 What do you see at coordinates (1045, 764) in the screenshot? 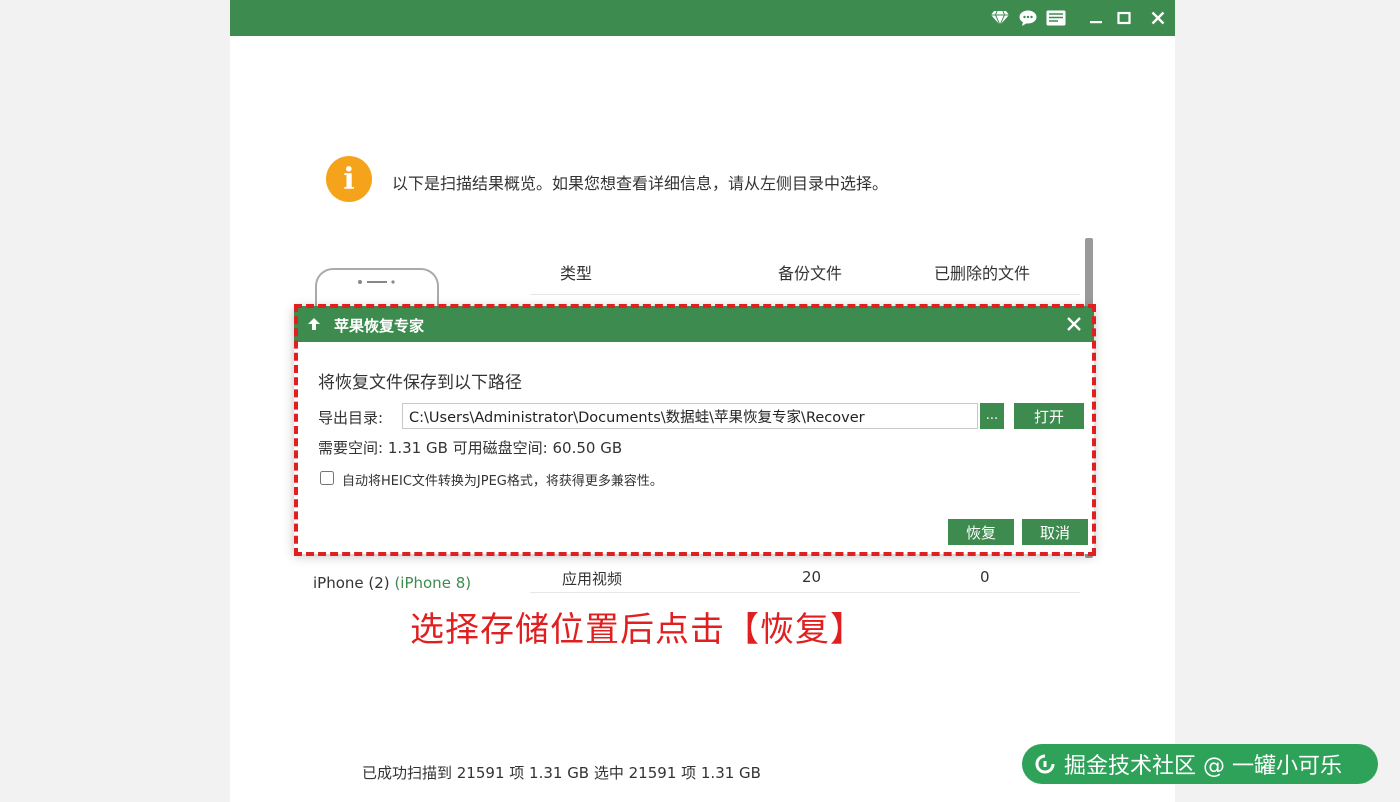
I see `juejin-logo-icon` at bounding box center [1045, 764].